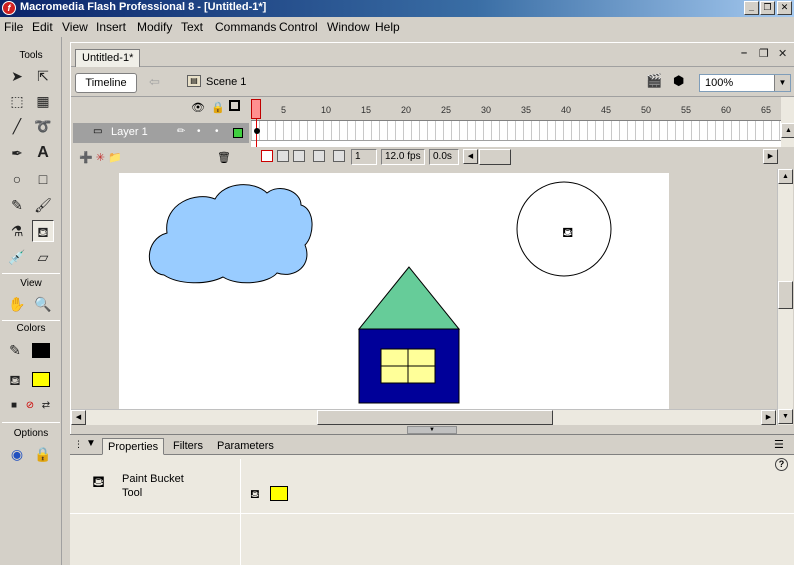 Image resolution: width=794 pixels, height=565 pixels. Describe the element at coordinates (339, 156) in the screenshot. I see `modify-onion-markers-icon` at that location.